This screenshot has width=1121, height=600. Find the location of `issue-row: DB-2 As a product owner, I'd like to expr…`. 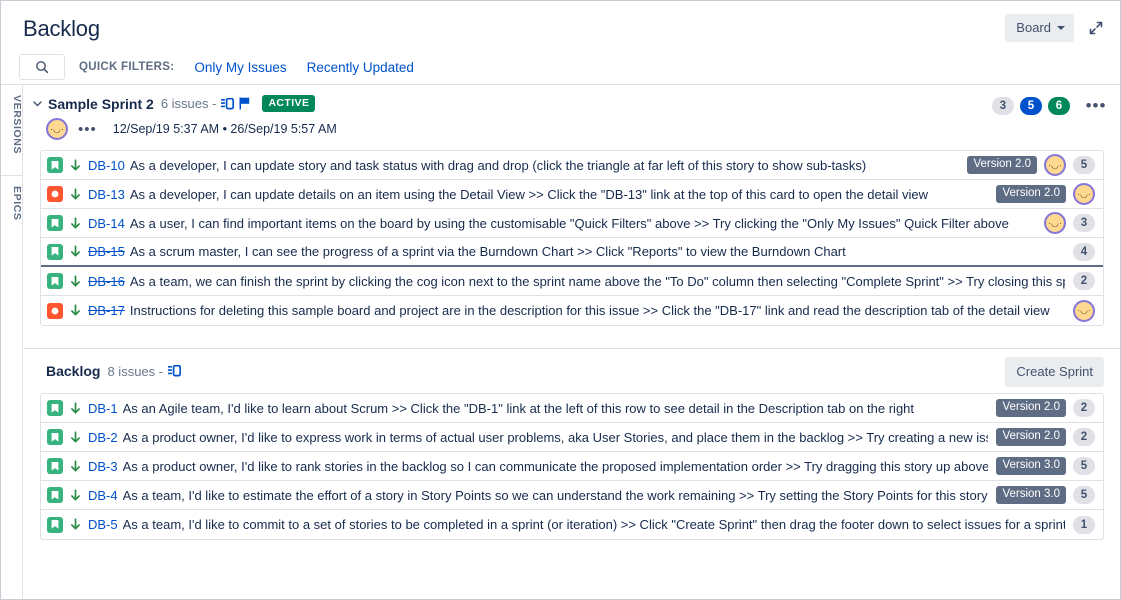

issue-row: DB-2 As a product owner, I'd like to expr… is located at coordinates (572, 437).